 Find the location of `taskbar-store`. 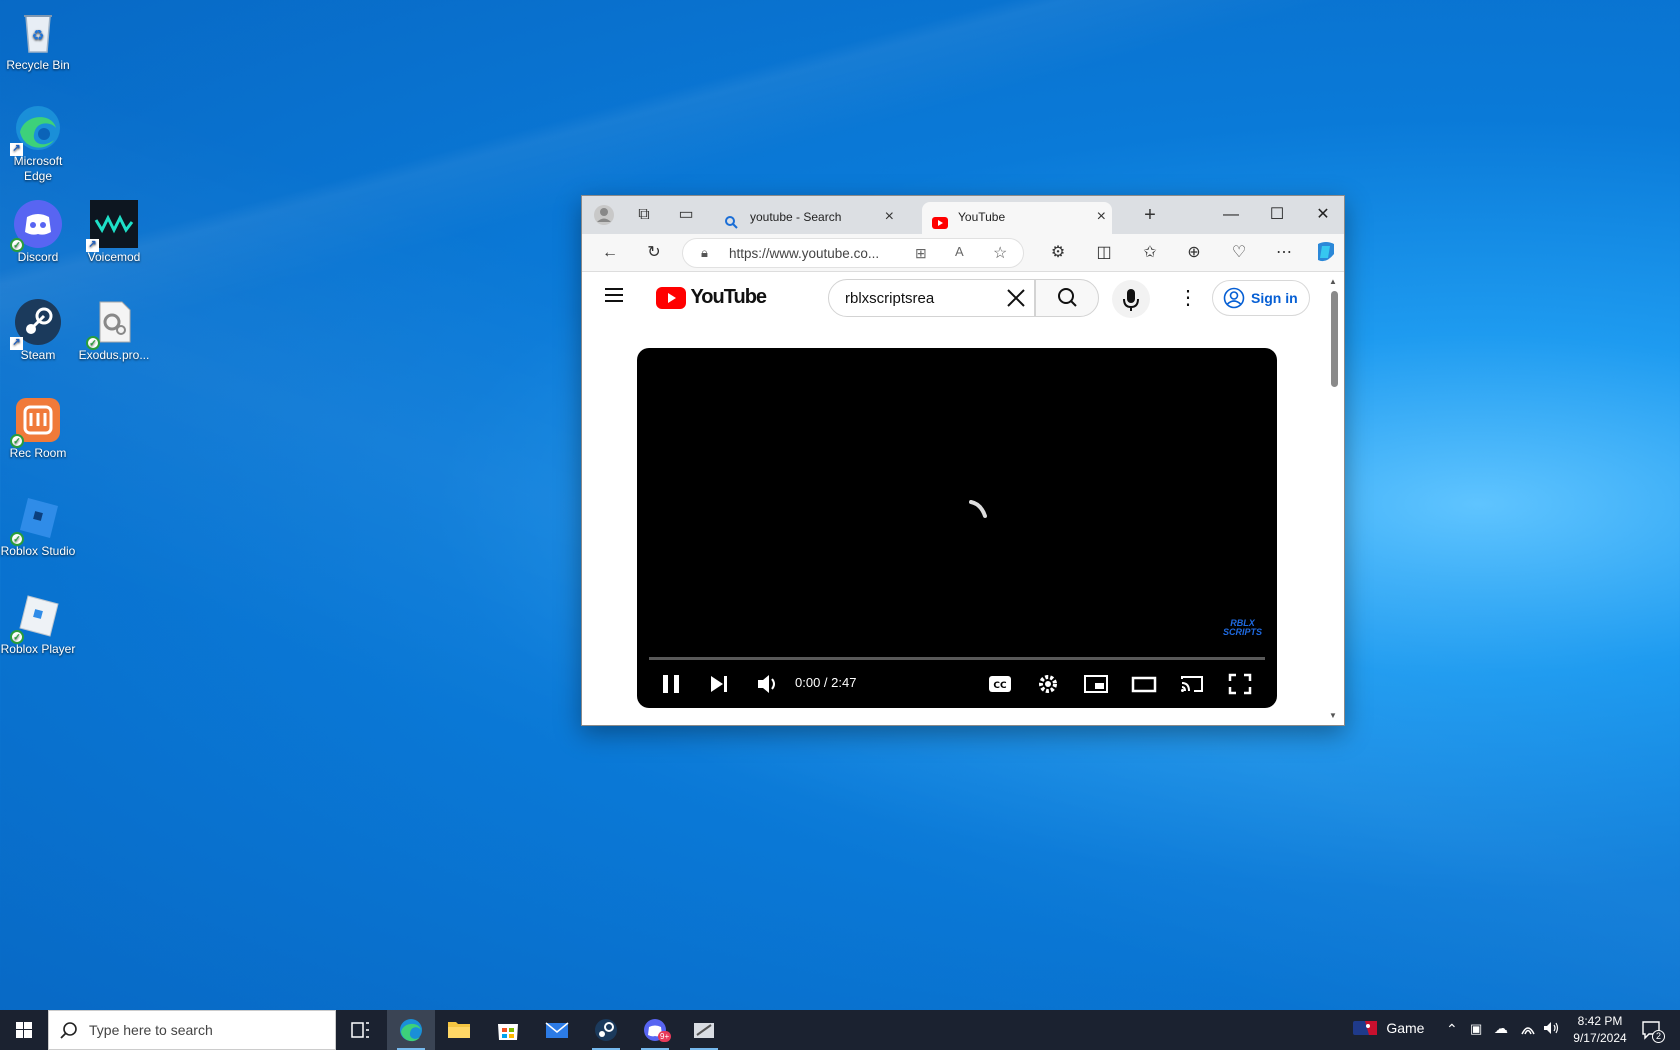

taskbar-store is located at coordinates (508, 1030).